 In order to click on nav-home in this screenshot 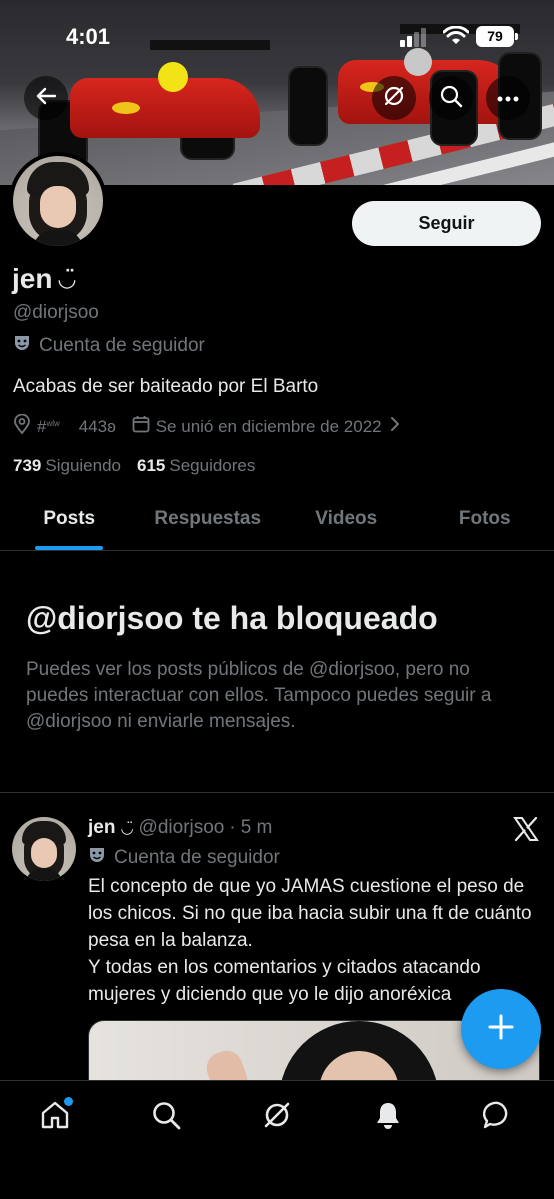, I will do `click(55, 1117)`.